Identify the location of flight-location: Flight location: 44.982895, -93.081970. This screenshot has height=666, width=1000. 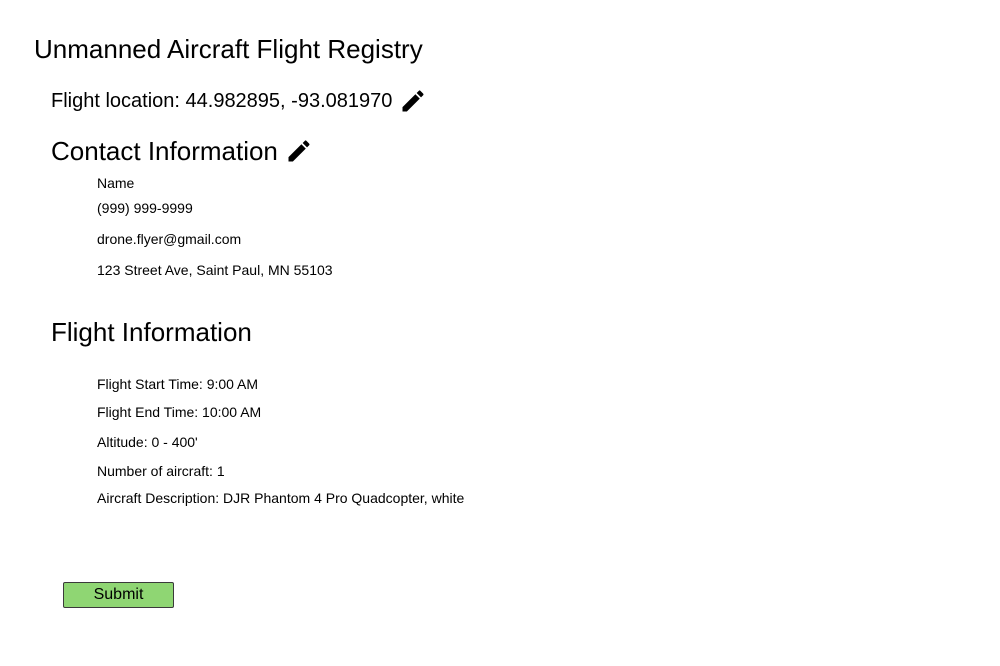
(239, 101).